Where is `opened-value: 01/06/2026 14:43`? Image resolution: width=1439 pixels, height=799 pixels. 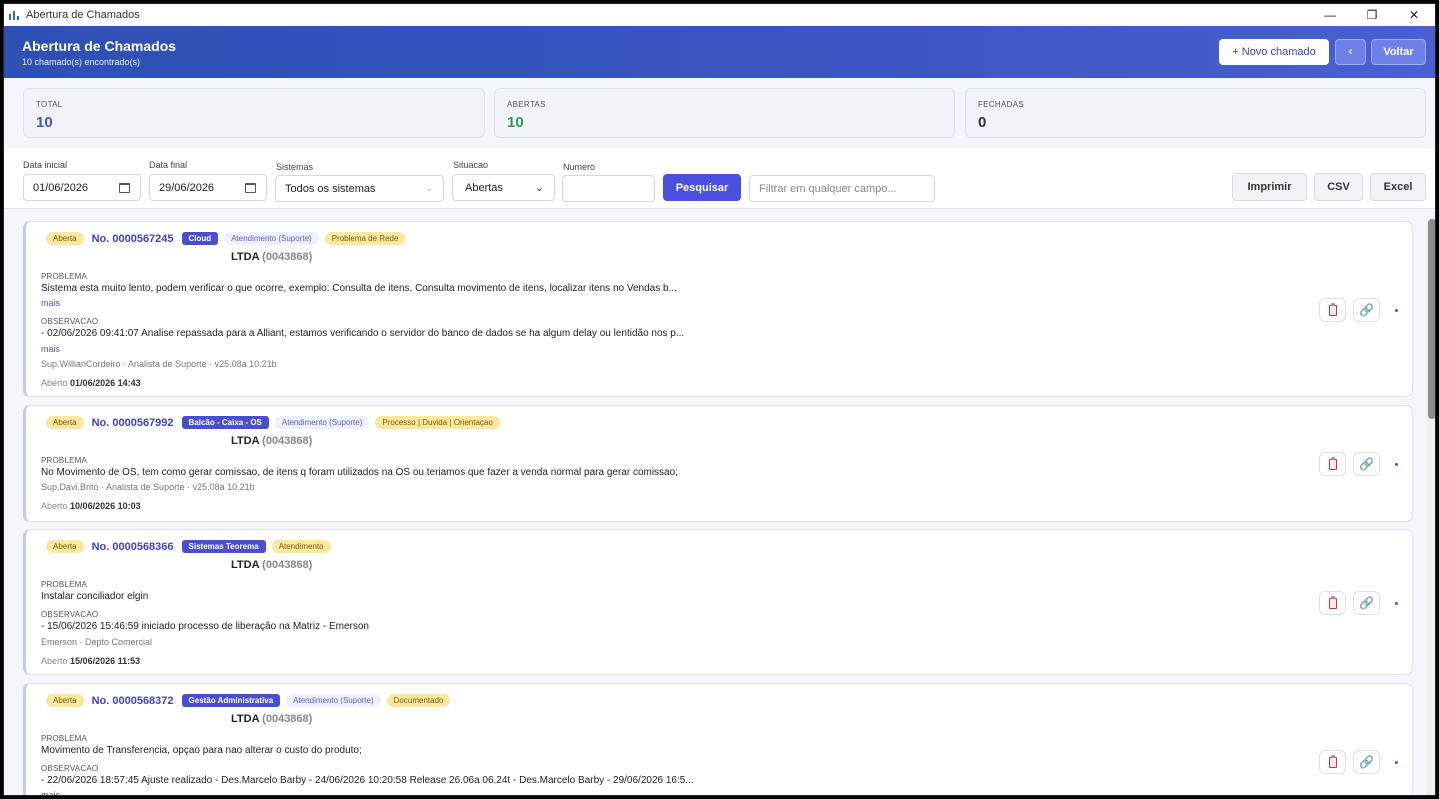
opened-value: 01/06/2026 14:43 is located at coordinates (105, 383).